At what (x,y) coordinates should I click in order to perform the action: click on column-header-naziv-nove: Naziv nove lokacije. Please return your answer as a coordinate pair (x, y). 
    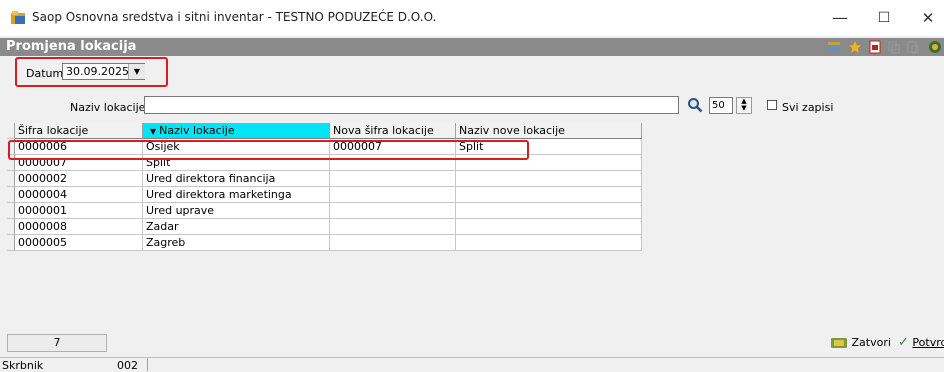
    Looking at the image, I should click on (549, 131).